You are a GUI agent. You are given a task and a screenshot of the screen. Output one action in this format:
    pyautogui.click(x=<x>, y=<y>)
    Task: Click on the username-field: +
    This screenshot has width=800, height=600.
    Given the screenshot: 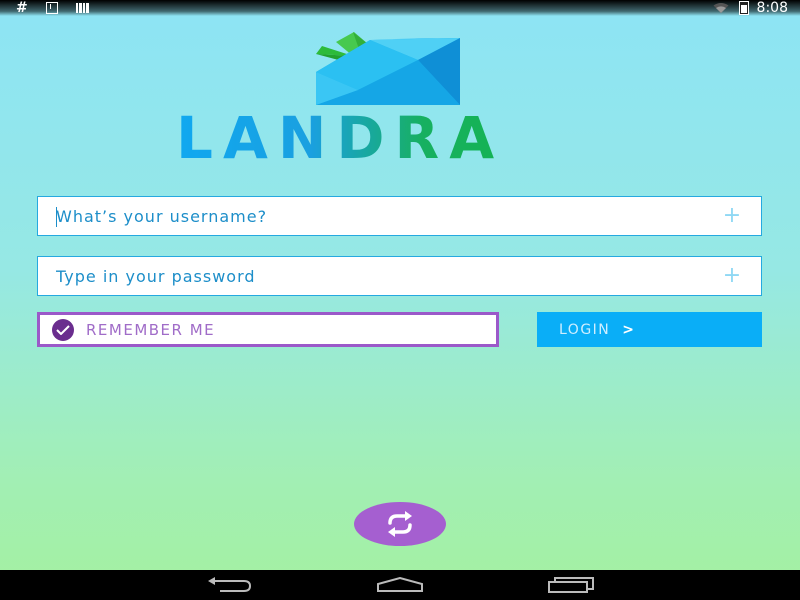 What is the action you would take?
    pyautogui.click(x=399, y=216)
    